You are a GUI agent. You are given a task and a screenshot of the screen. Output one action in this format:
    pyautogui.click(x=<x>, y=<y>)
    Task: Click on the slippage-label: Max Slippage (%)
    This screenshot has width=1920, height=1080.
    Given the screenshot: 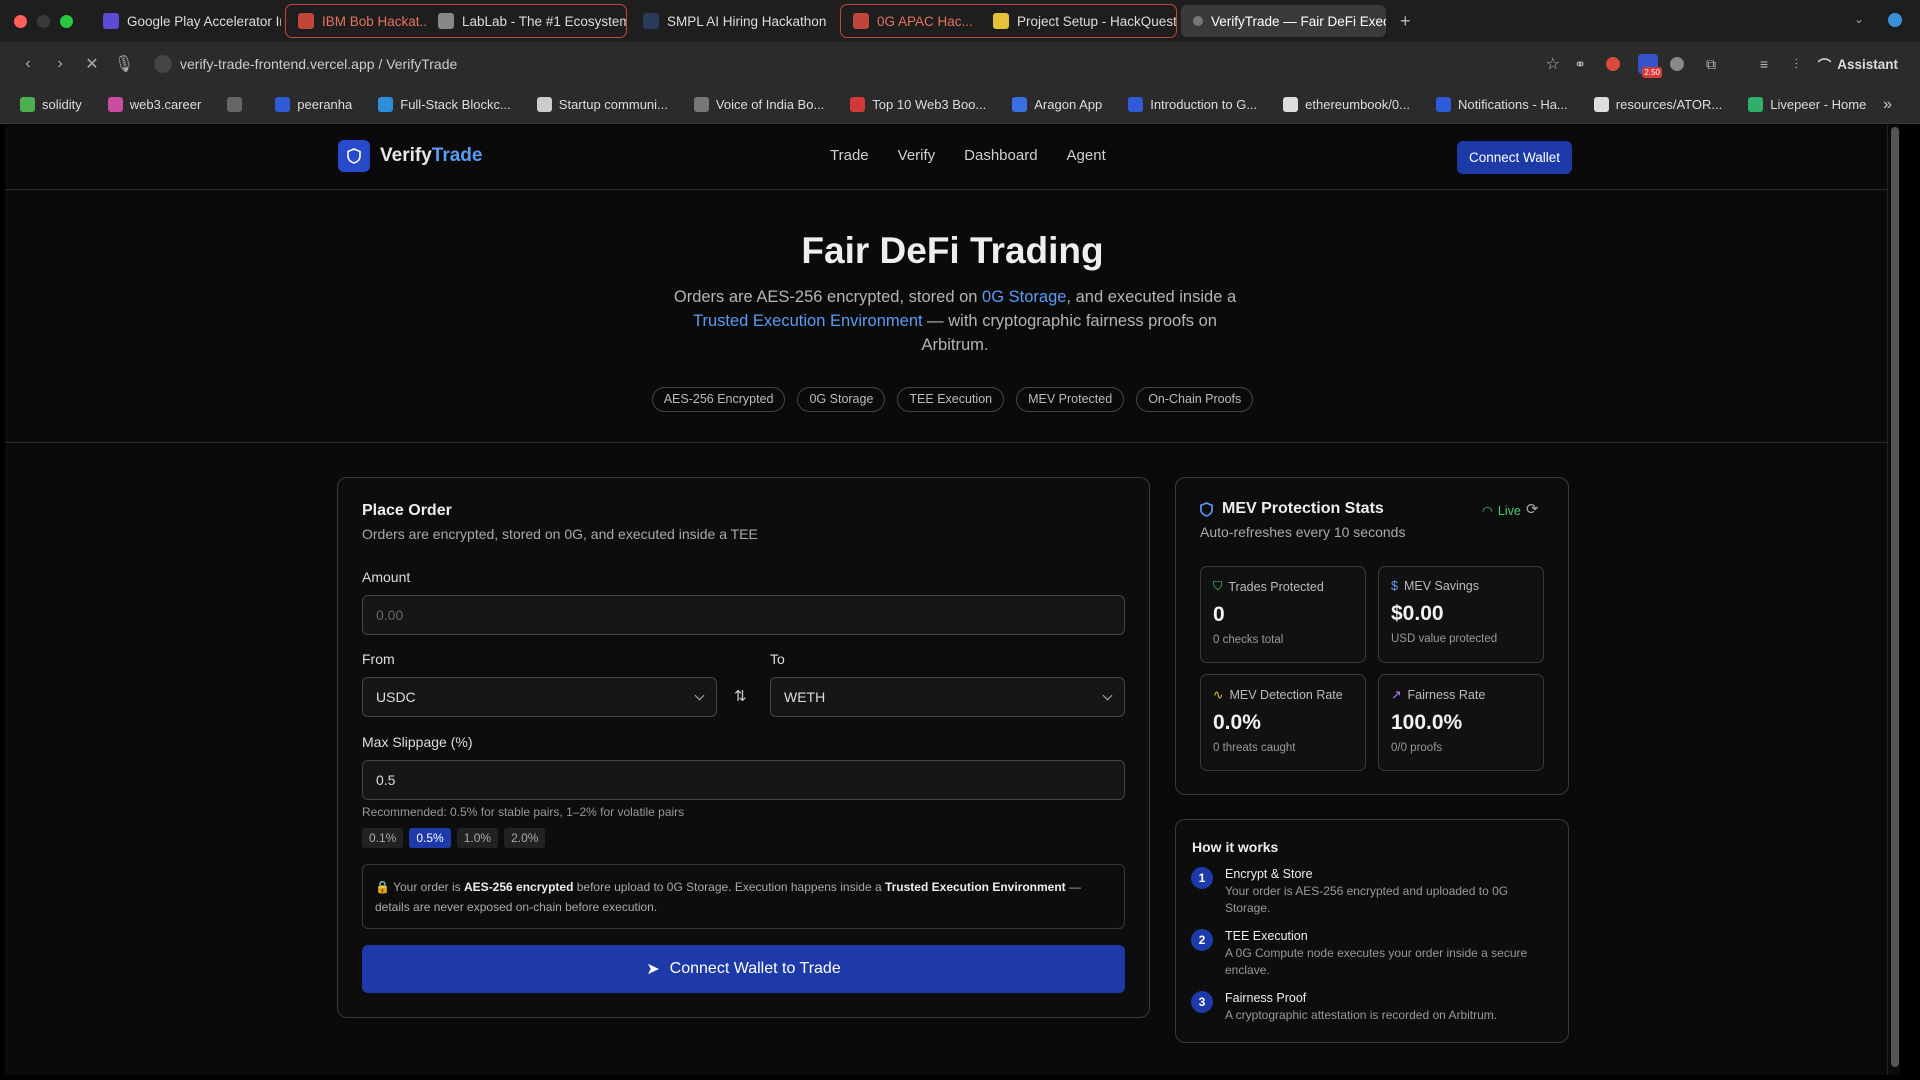 What is the action you would take?
    pyautogui.click(x=417, y=742)
    